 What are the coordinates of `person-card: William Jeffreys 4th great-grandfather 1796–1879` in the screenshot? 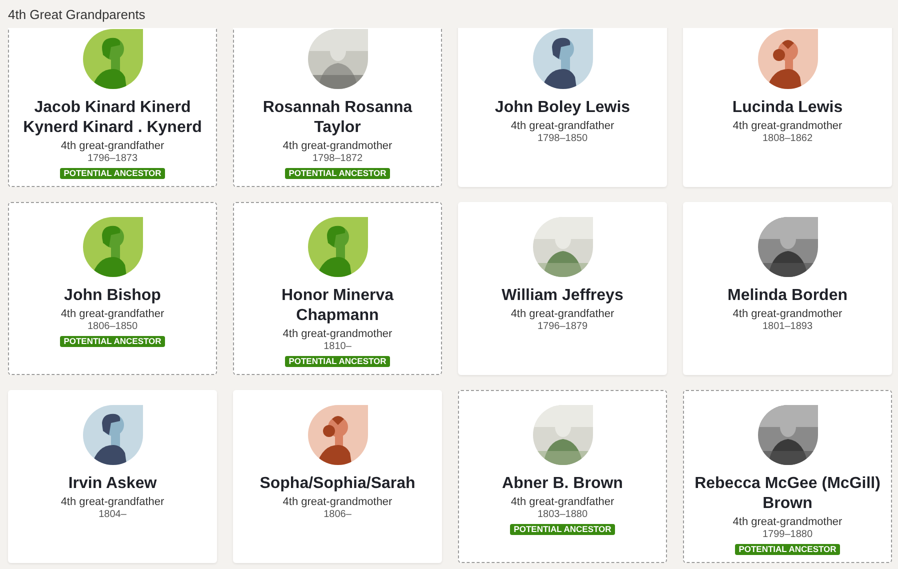 It's located at (562, 288).